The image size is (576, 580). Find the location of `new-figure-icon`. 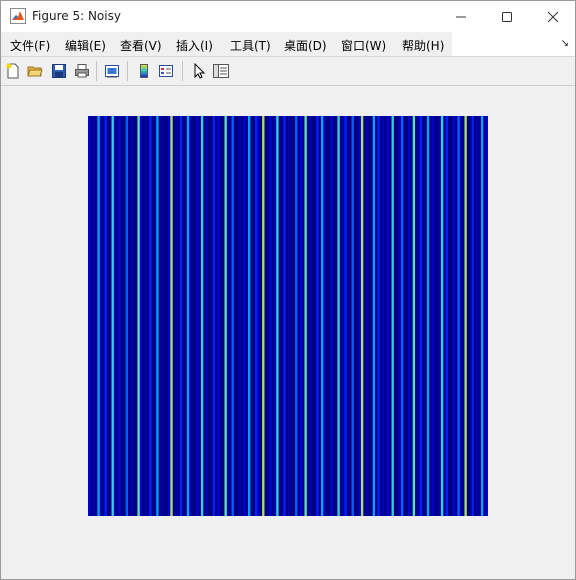

new-figure-icon is located at coordinates (12, 71).